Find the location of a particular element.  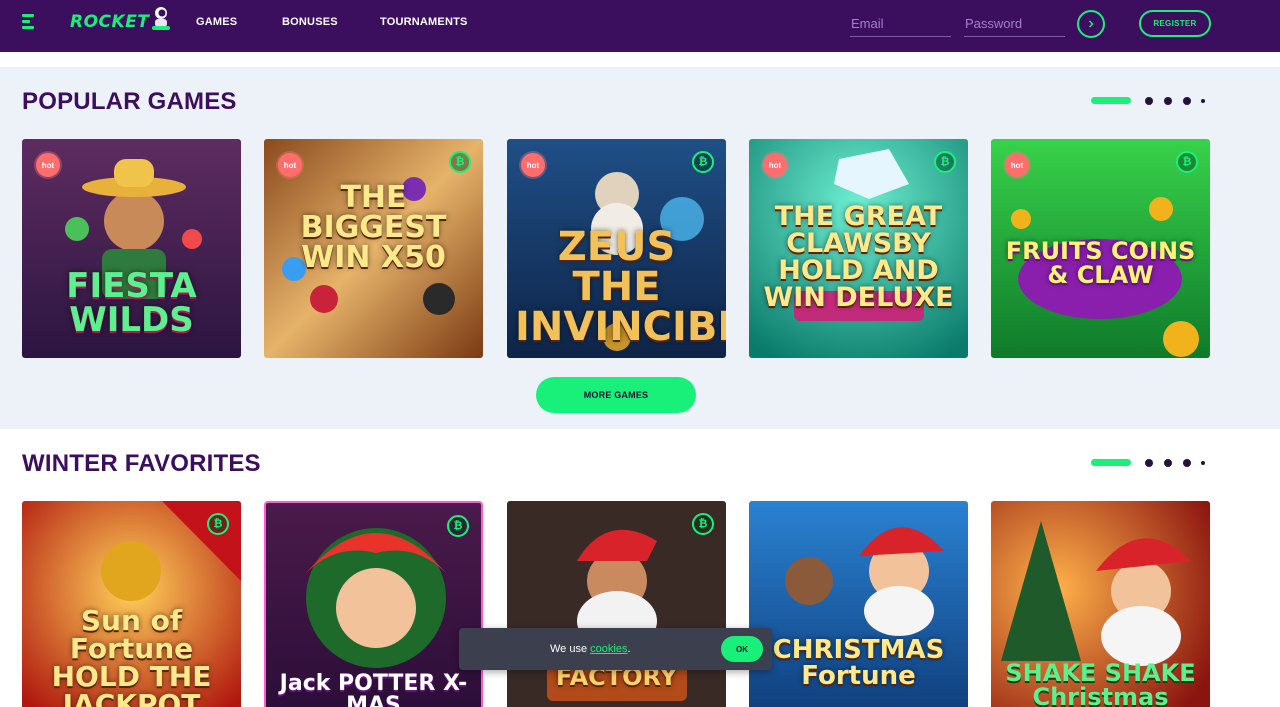

game-title: THE GREAT CLAWSBY HOLD AND WIN DELUXE is located at coordinates (858, 257).